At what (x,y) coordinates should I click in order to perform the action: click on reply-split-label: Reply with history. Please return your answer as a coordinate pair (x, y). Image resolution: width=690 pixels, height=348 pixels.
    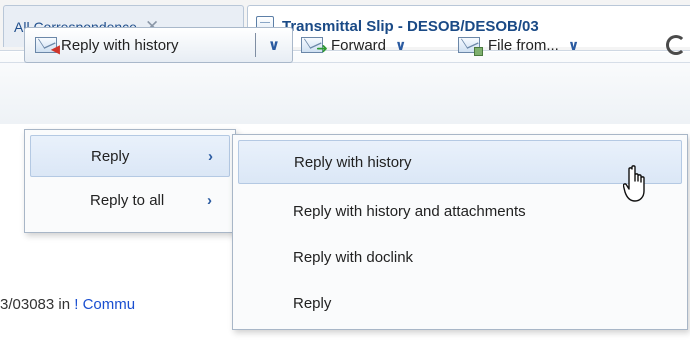
    Looking at the image, I should click on (120, 45).